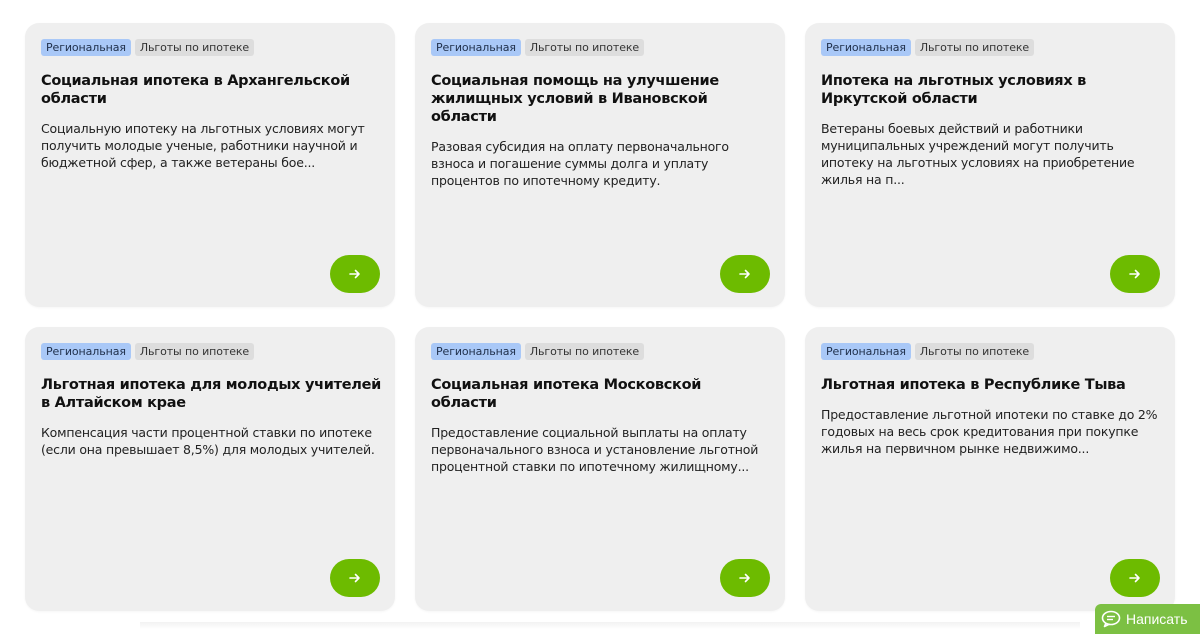  Describe the element at coordinates (601, 394) in the screenshot. I see `card-title: Социальная ипотека Московской области` at that location.